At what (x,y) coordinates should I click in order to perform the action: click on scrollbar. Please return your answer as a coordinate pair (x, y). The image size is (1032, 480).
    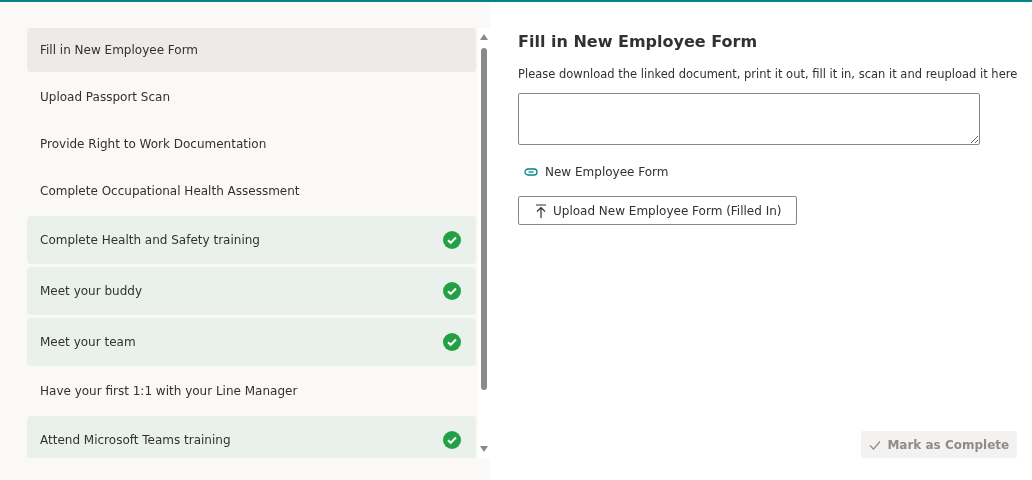
    Looking at the image, I should click on (484, 243).